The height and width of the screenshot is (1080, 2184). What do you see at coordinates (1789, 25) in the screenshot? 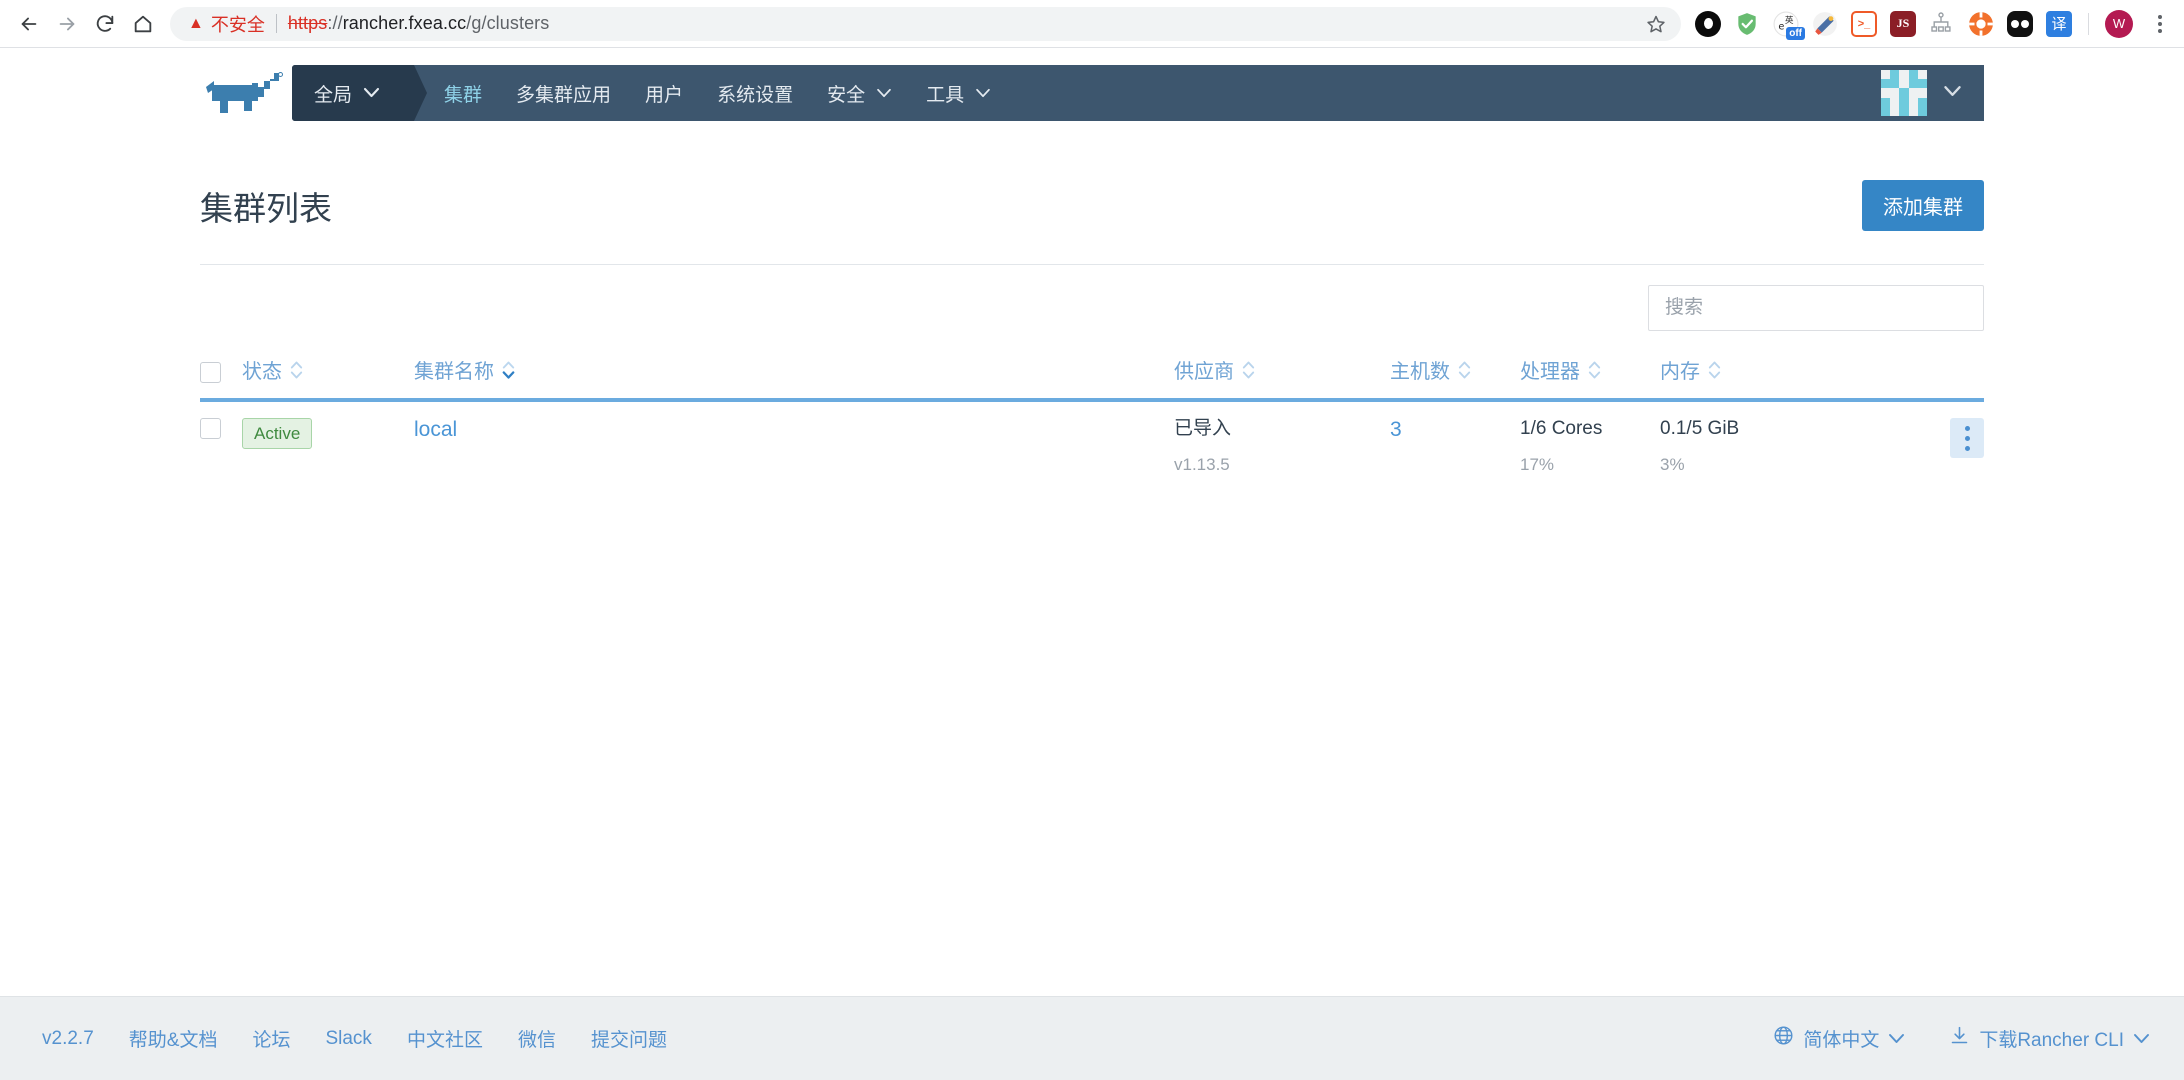
I see `translate-toggle-icon: e英 off` at bounding box center [1789, 25].